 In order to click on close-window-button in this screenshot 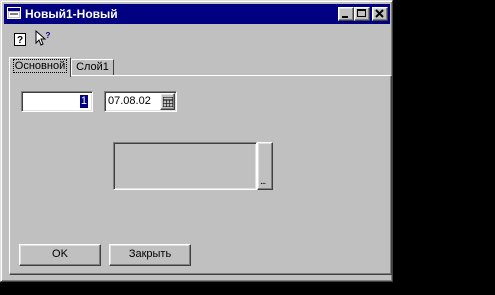, I will do `click(380, 14)`.